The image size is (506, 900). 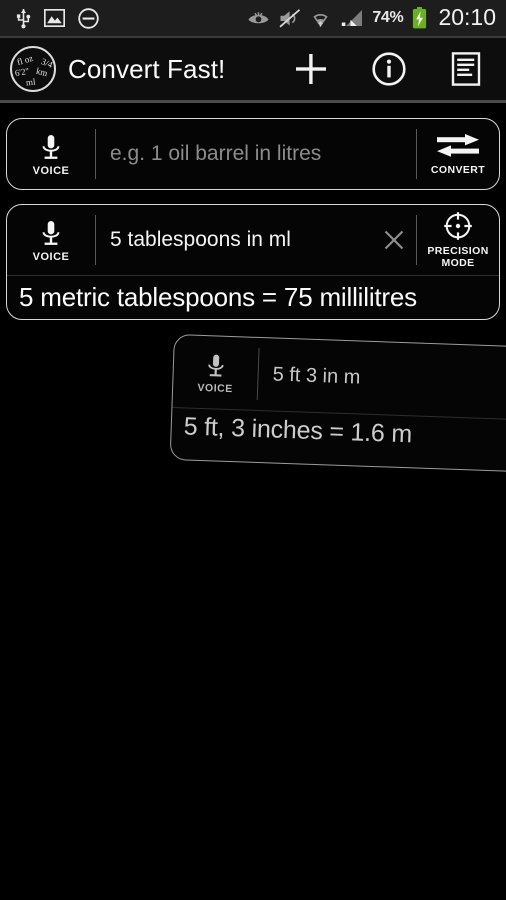 I want to click on wifi-icon, so click(x=320, y=18).